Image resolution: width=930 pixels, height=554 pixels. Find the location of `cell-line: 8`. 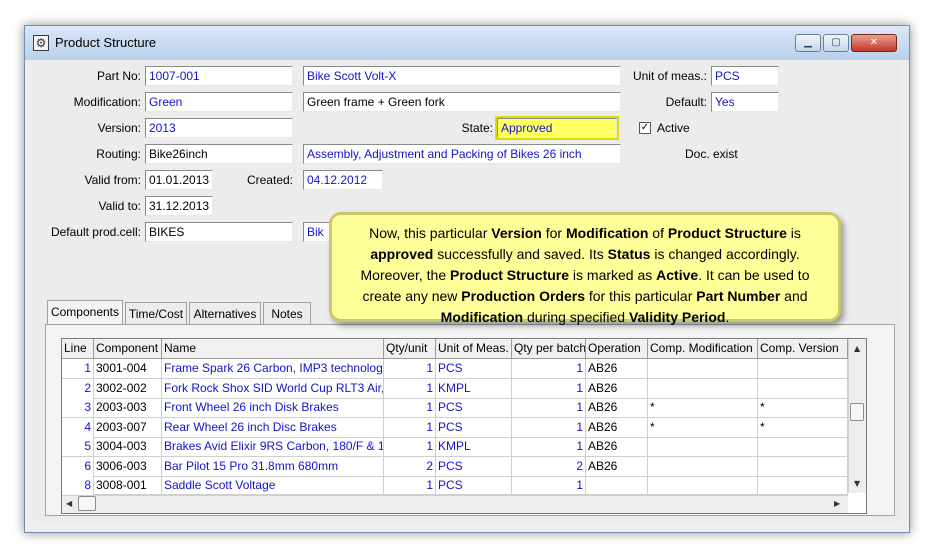

cell-line: 8 is located at coordinates (78, 486).